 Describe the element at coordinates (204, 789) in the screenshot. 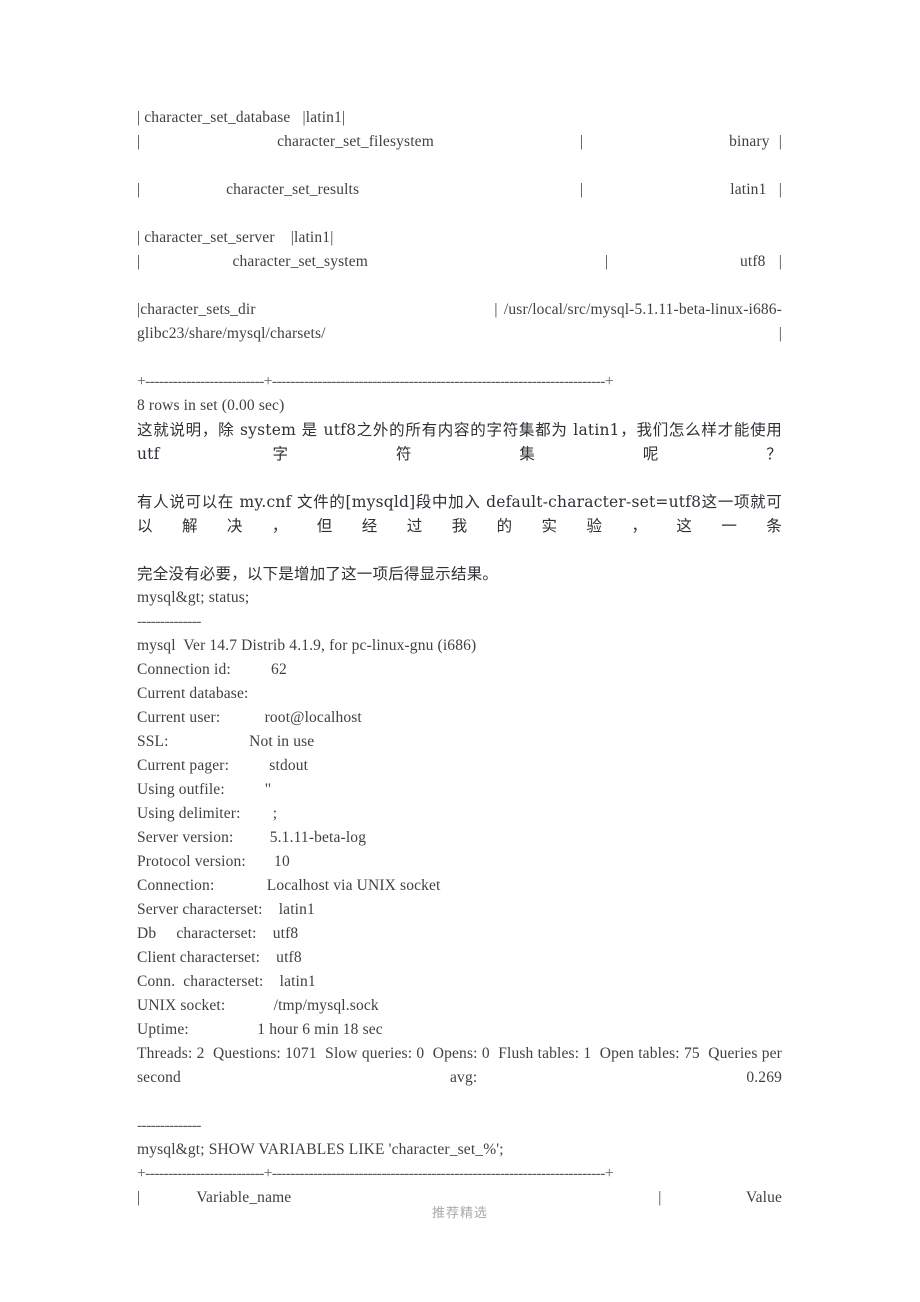

I see `status-using-outfile: Using outfile: ''` at that location.